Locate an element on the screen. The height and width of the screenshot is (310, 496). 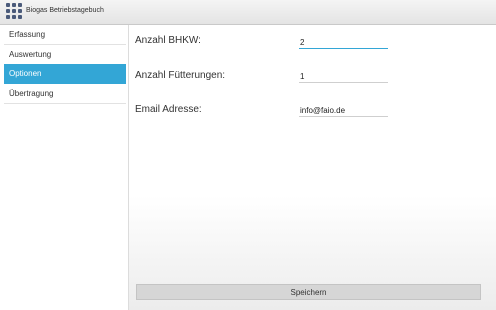
bhkw-count-label: Anzahl BHKW: is located at coordinates (168, 40).